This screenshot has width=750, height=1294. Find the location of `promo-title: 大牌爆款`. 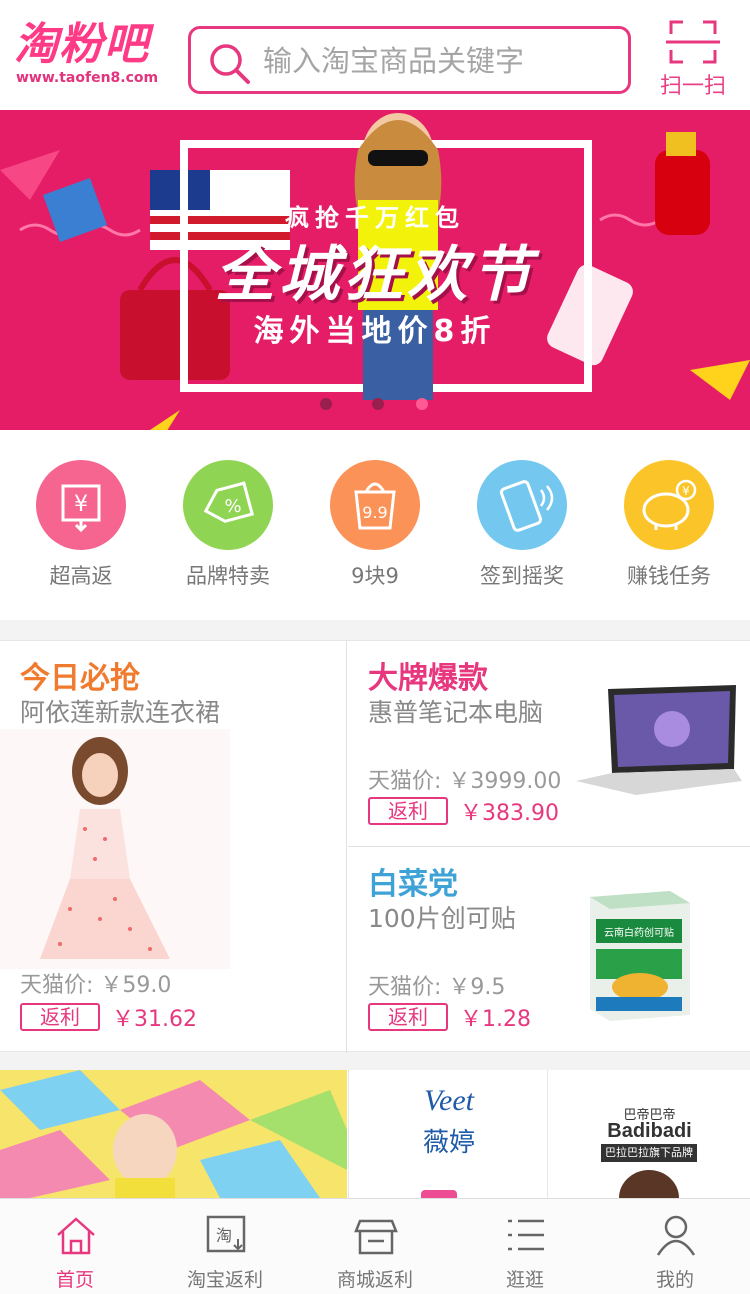

promo-title: 大牌爆款 is located at coordinates (428, 678).